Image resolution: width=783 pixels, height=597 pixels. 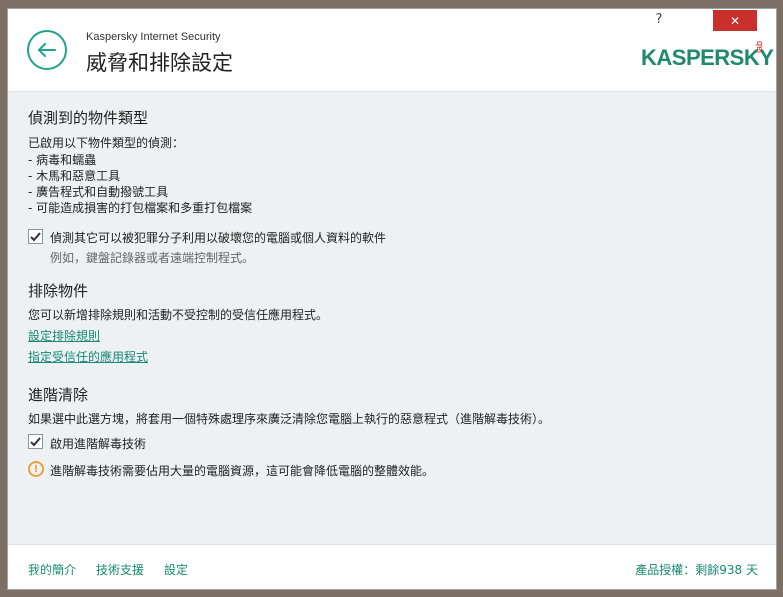 I want to click on advanced-disinfection-checkbox, so click(x=35, y=441).